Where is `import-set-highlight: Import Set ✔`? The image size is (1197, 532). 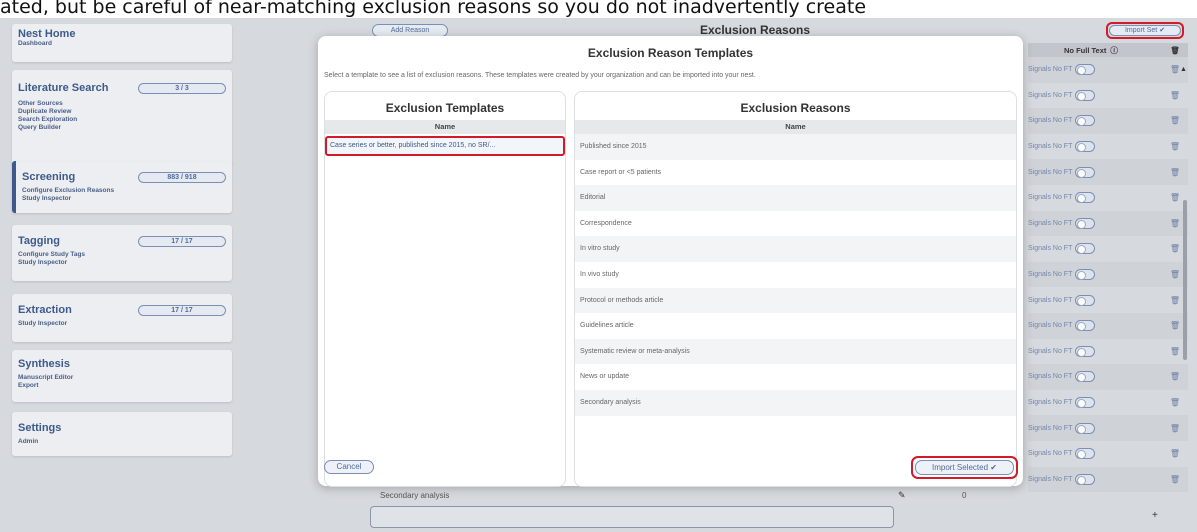
import-set-highlight: Import Set ✔ is located at coordinates (1145, 30).